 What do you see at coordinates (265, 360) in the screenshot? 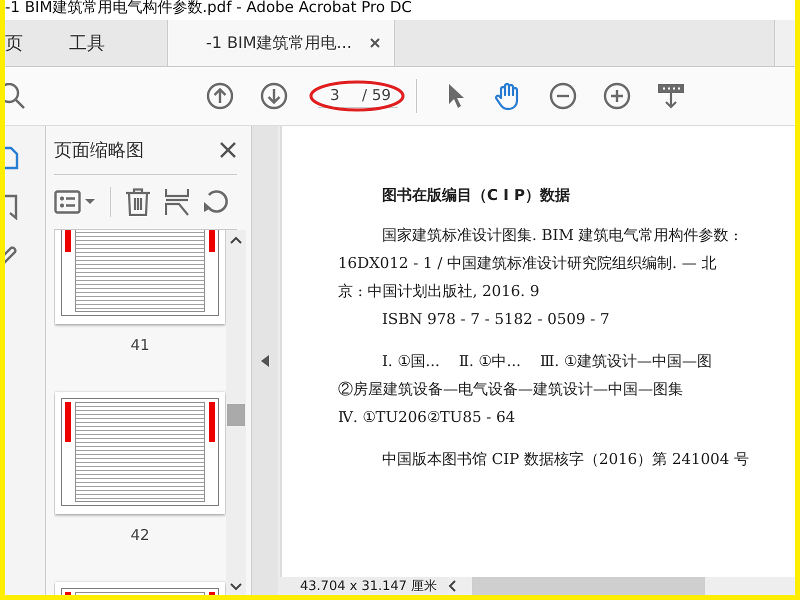
I see `collapse-arrow-icon` at bounding box center [265, 360].